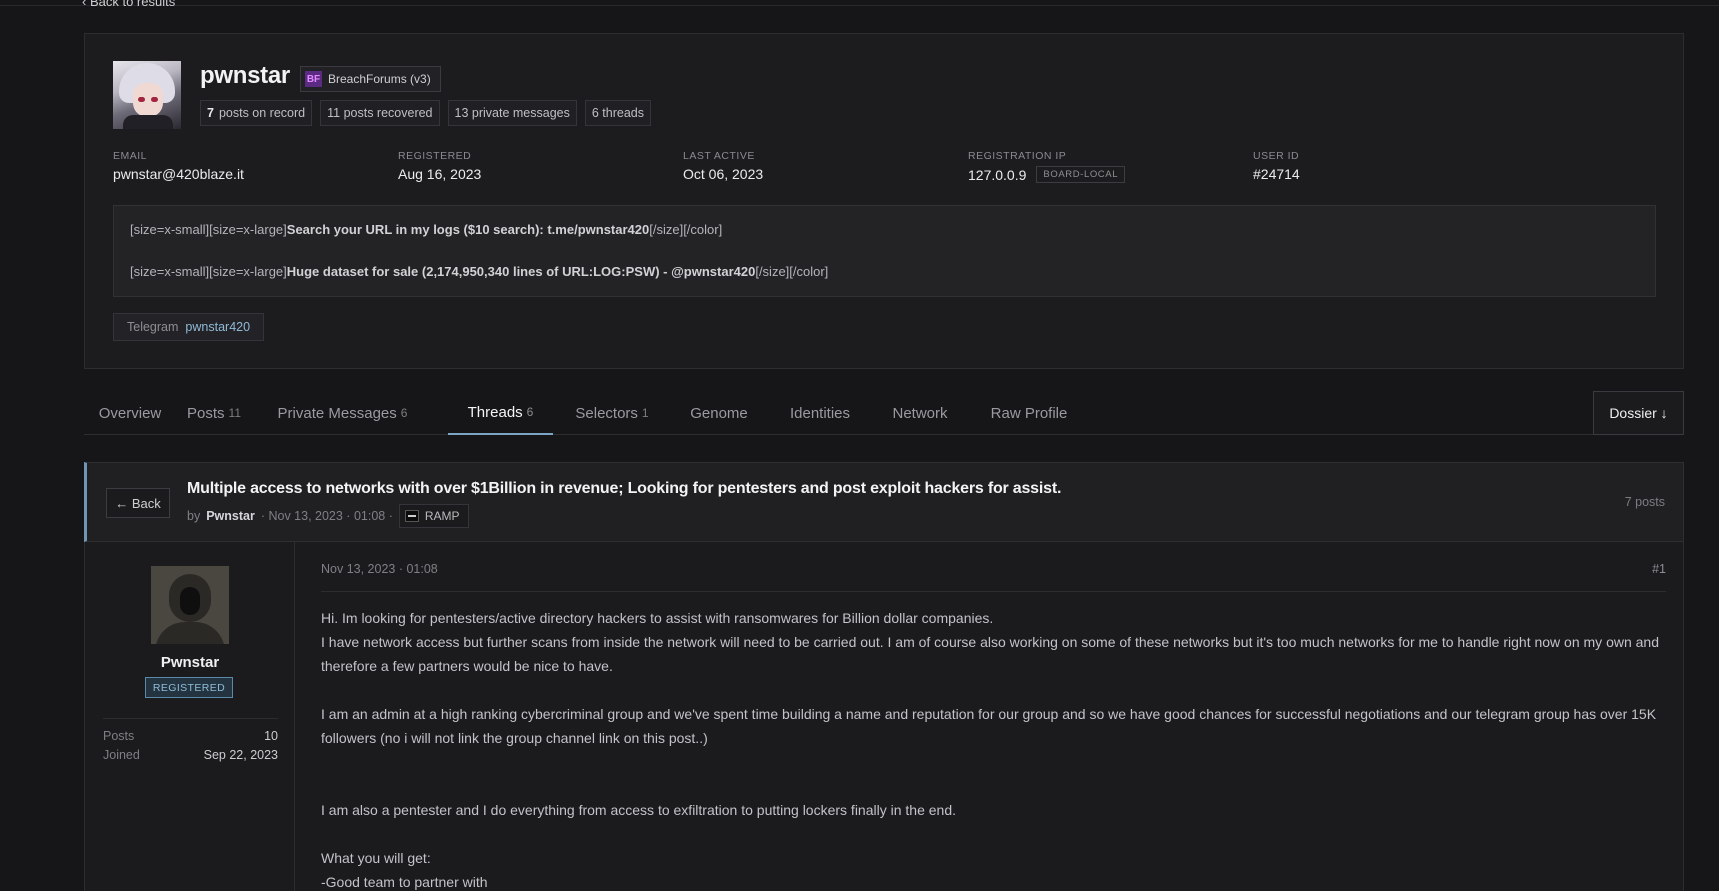 The width and height of the screenshot is (1719, 891). I want to click on tab-raw-profile: Raw Profile, so click(1029, 413).